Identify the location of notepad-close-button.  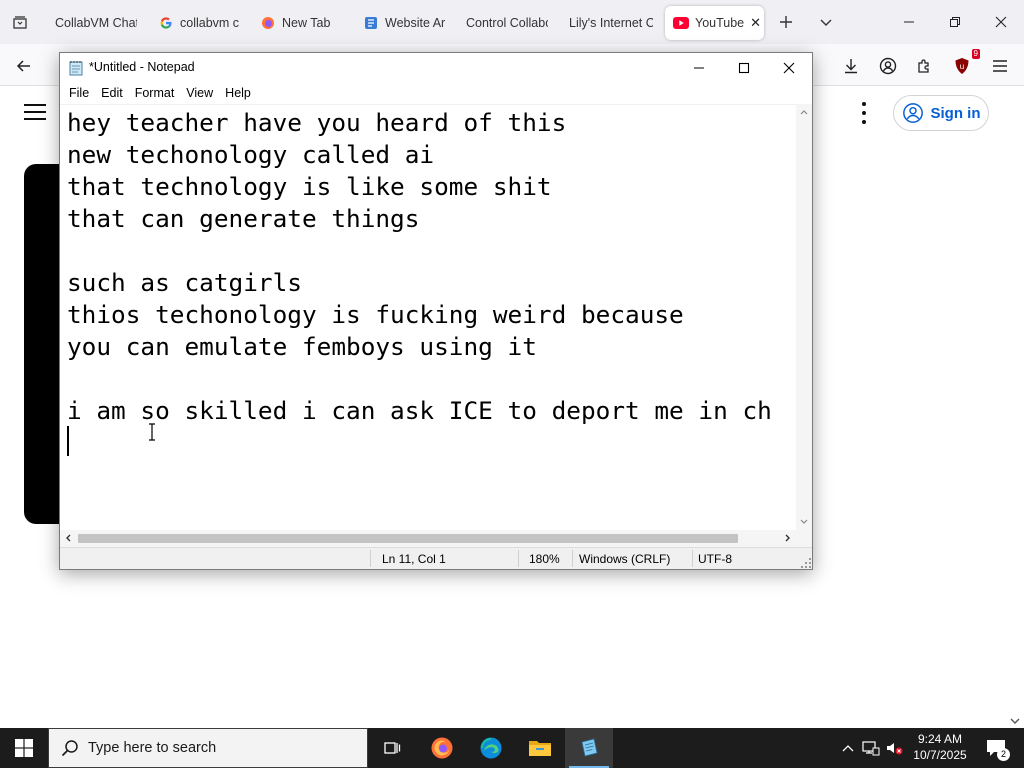
(788, 68).